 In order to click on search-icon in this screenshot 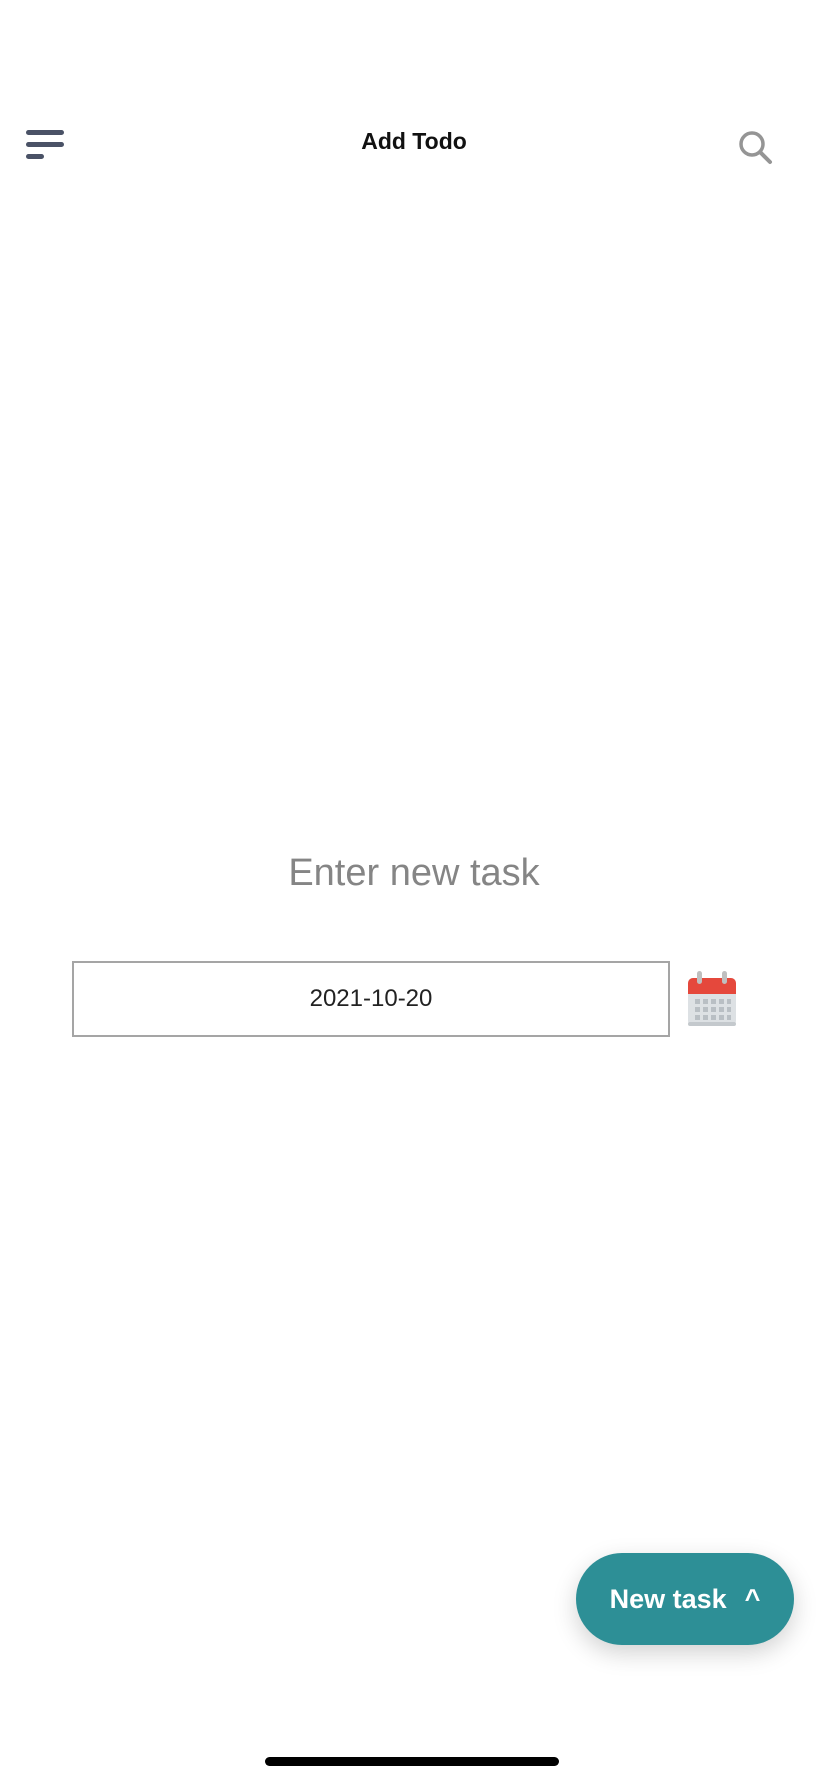, I will do `click(755, 147)`.